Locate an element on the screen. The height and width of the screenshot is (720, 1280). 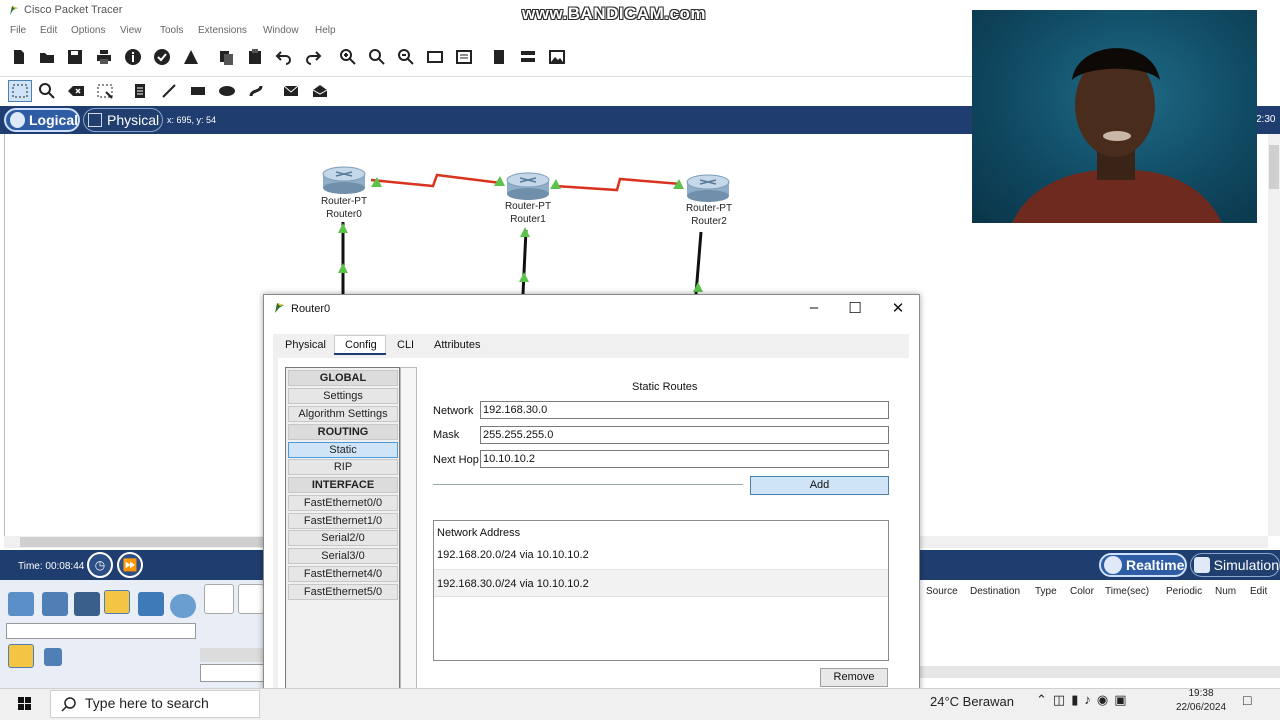
zoom-in-icon is located at coordinates (348, 57).